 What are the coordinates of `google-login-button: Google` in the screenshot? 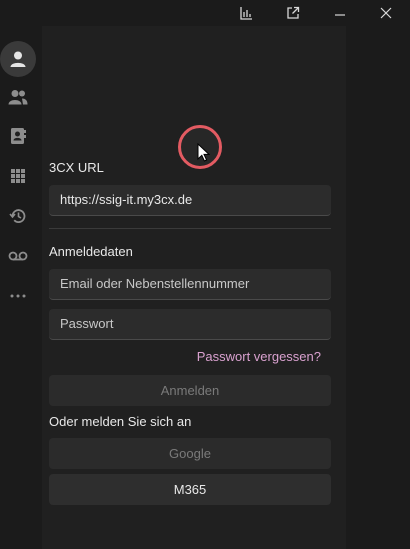 It's located at (190, 453).